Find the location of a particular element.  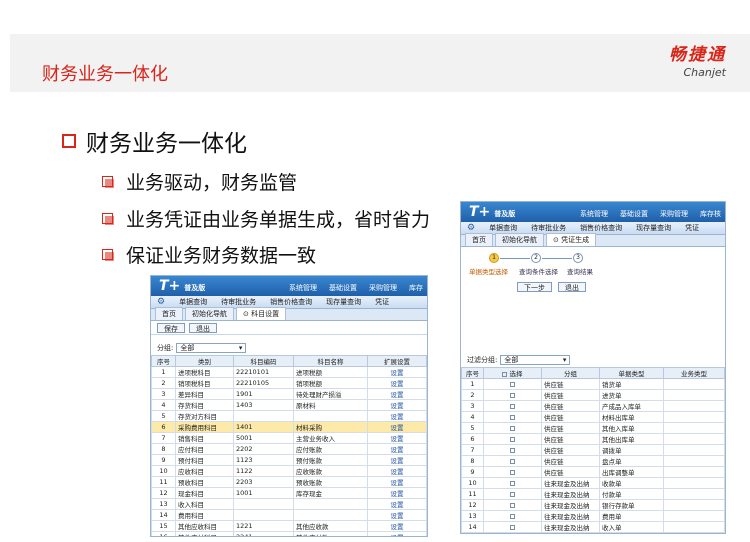

table-row: 14 往来现金及出纳 收入单 is located at coordinates (593, 527).